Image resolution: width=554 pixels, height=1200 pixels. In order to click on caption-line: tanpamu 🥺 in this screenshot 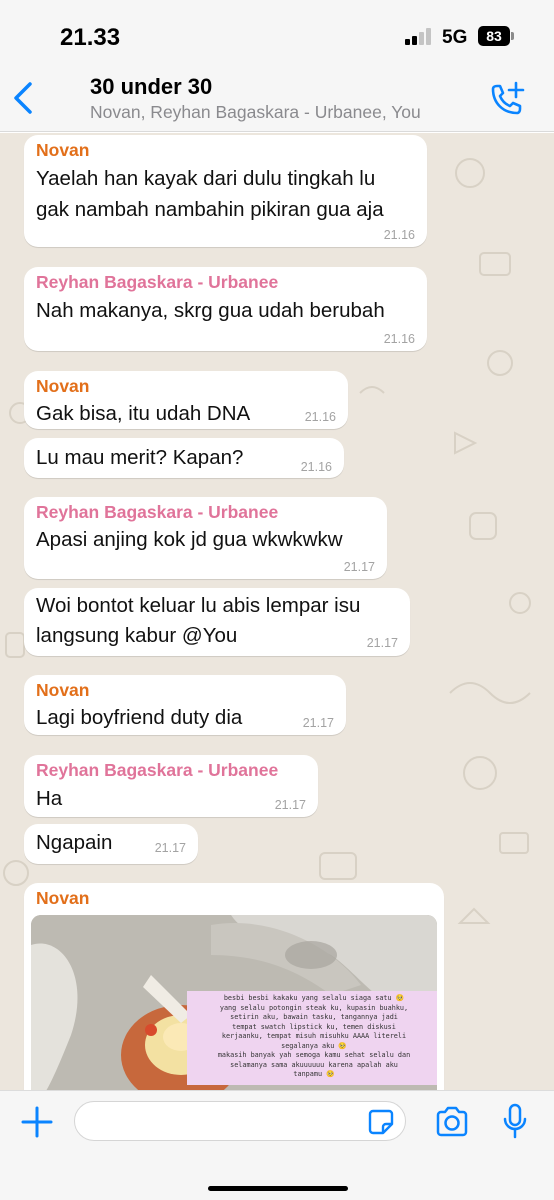, I will do `click(314, 1074)`.